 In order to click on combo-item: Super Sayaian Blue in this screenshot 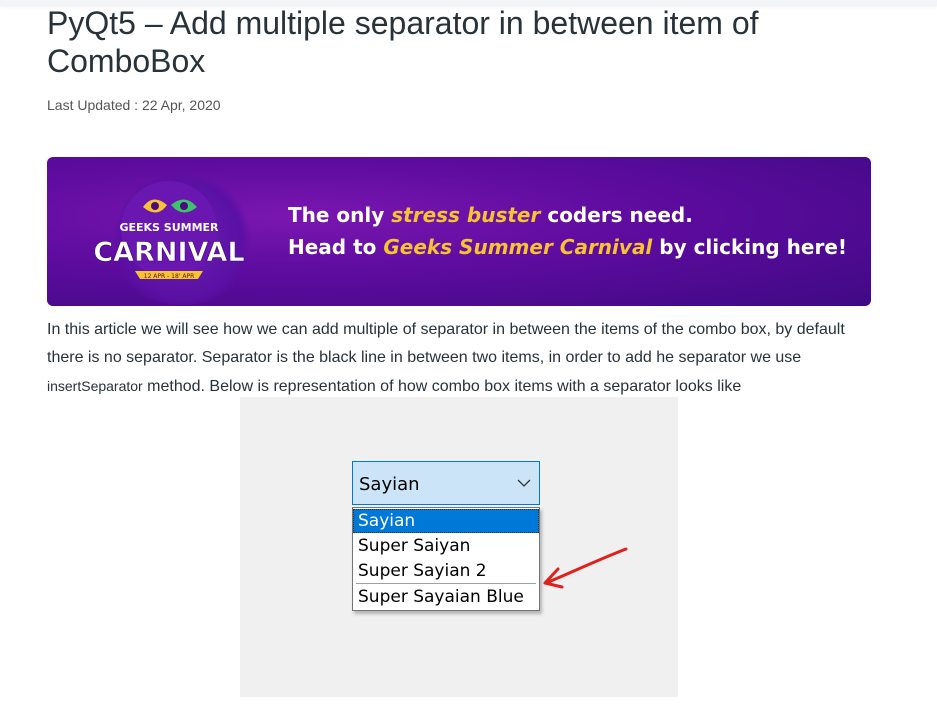, I will do `click(446, 597)`.